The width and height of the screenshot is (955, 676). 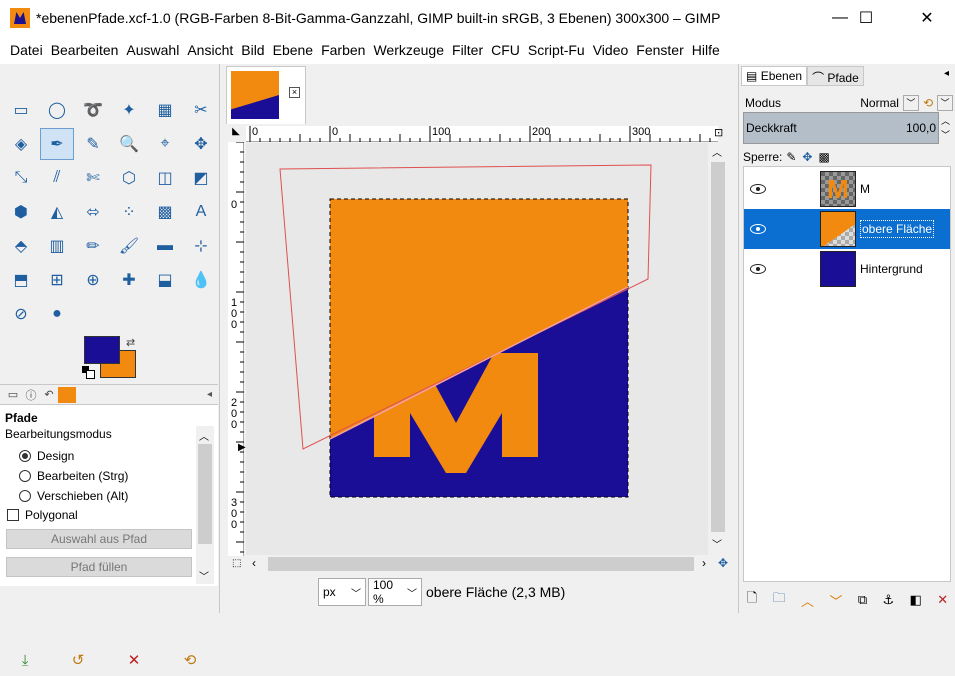 I want to click on menu-script-fu: Script-Fu, so click(x=556, y=50).